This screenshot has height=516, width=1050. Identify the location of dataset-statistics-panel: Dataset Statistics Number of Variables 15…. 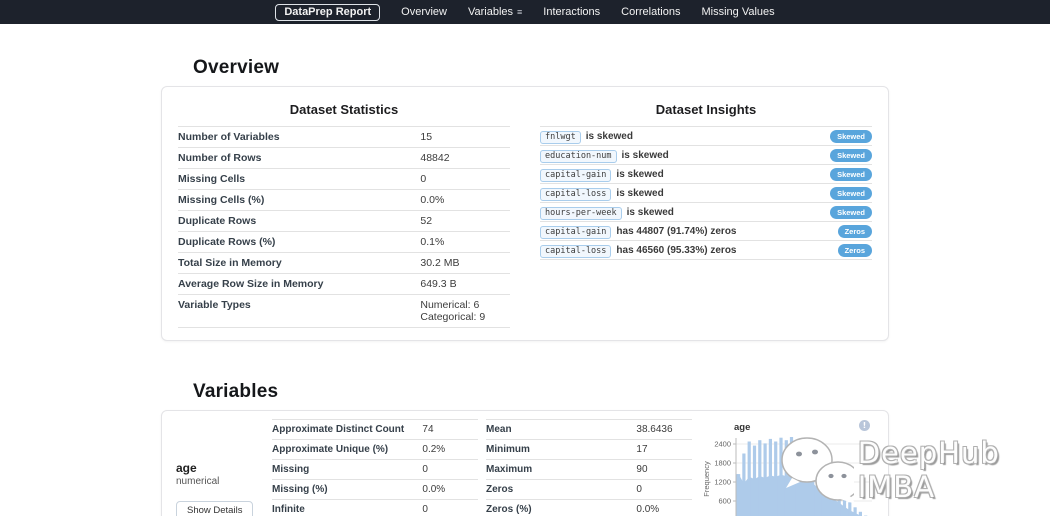
(344, 209).